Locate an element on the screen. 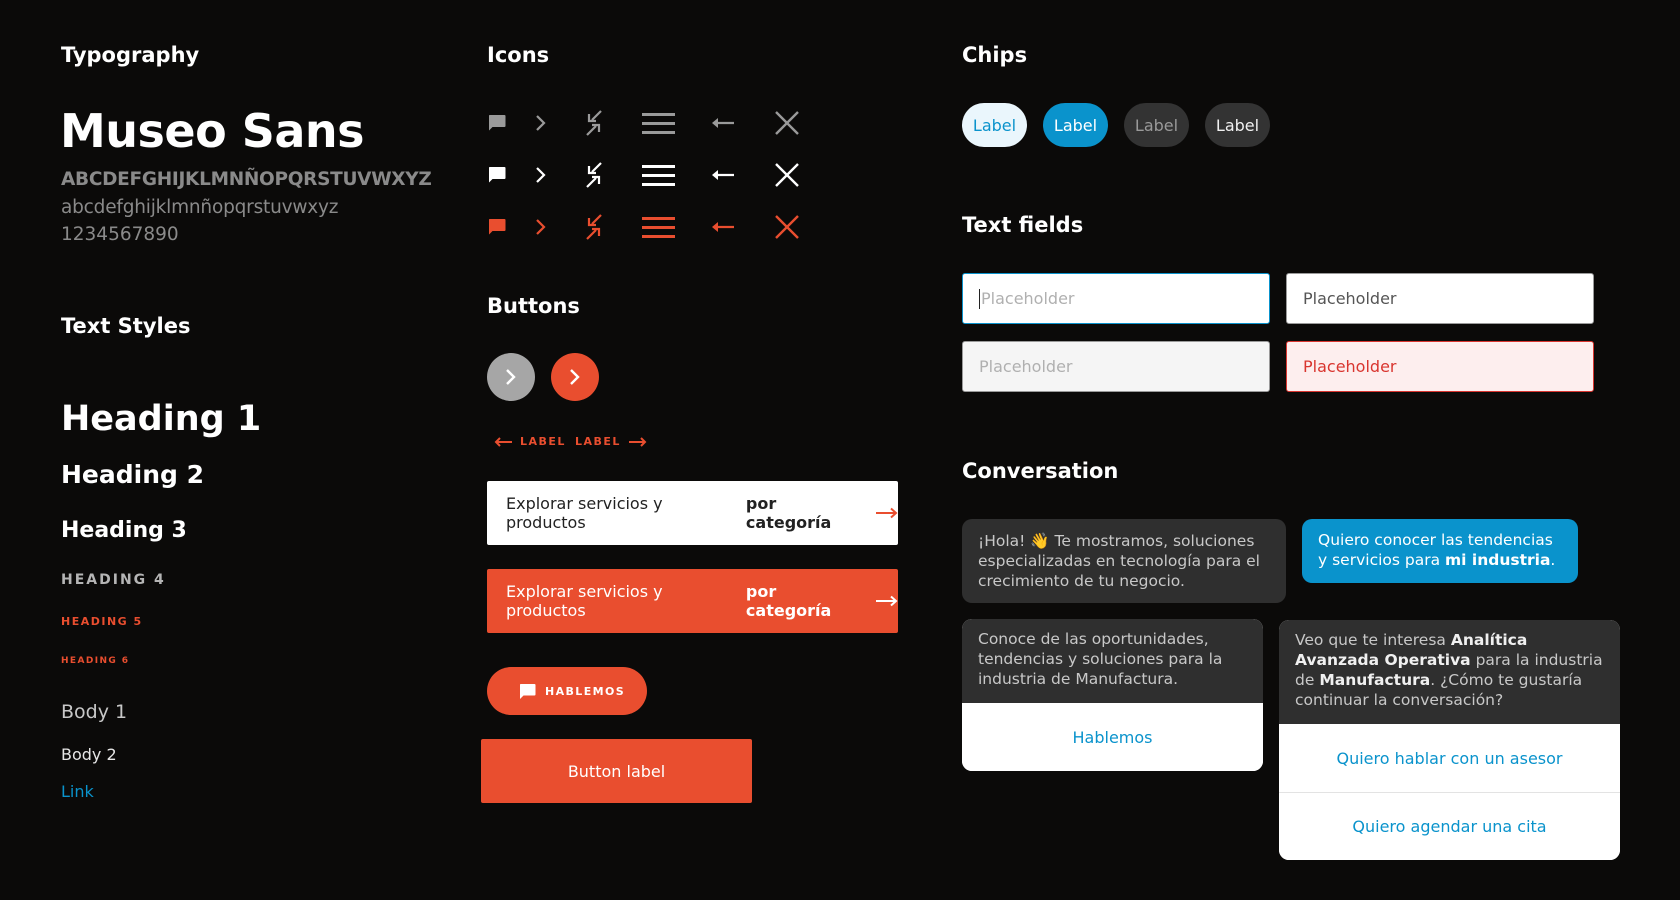 The width and height of the screenshot is (1680, 900). wave-icon: 👋 is located at coordinates (1040, 541).